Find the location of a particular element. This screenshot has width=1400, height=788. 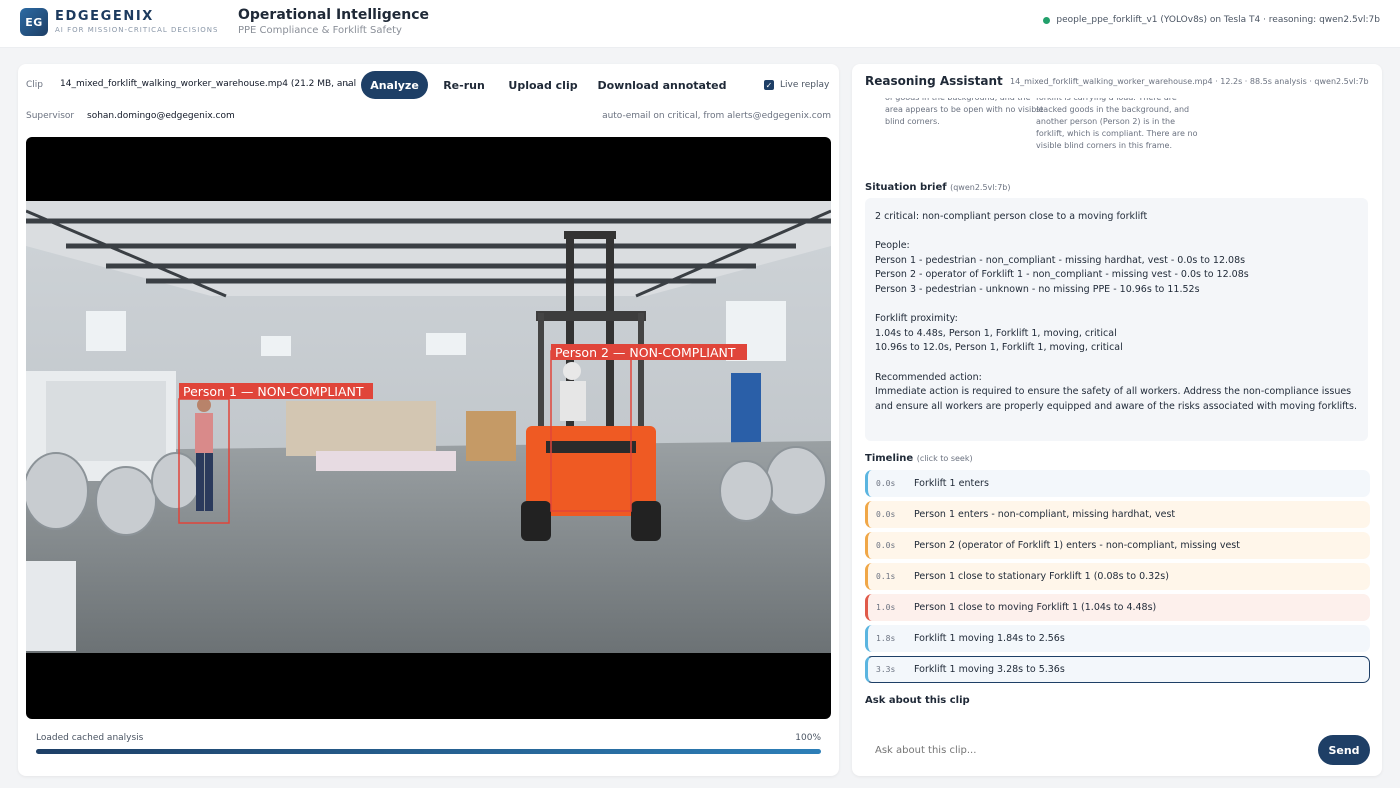

timeline-item-selected: 3.3s Forklift 1 moving 3.28s to 5.36s is located at coordinates (1117, 669).